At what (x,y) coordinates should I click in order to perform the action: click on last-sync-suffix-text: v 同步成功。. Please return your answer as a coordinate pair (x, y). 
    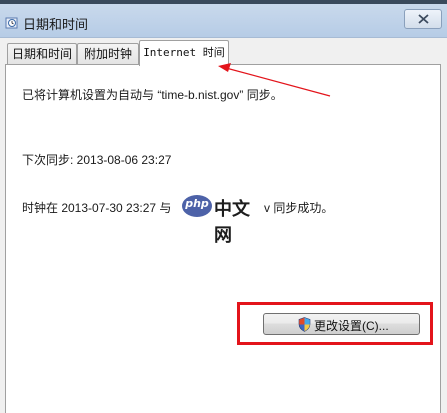
    Looking at the image, I should click on (299, 208).